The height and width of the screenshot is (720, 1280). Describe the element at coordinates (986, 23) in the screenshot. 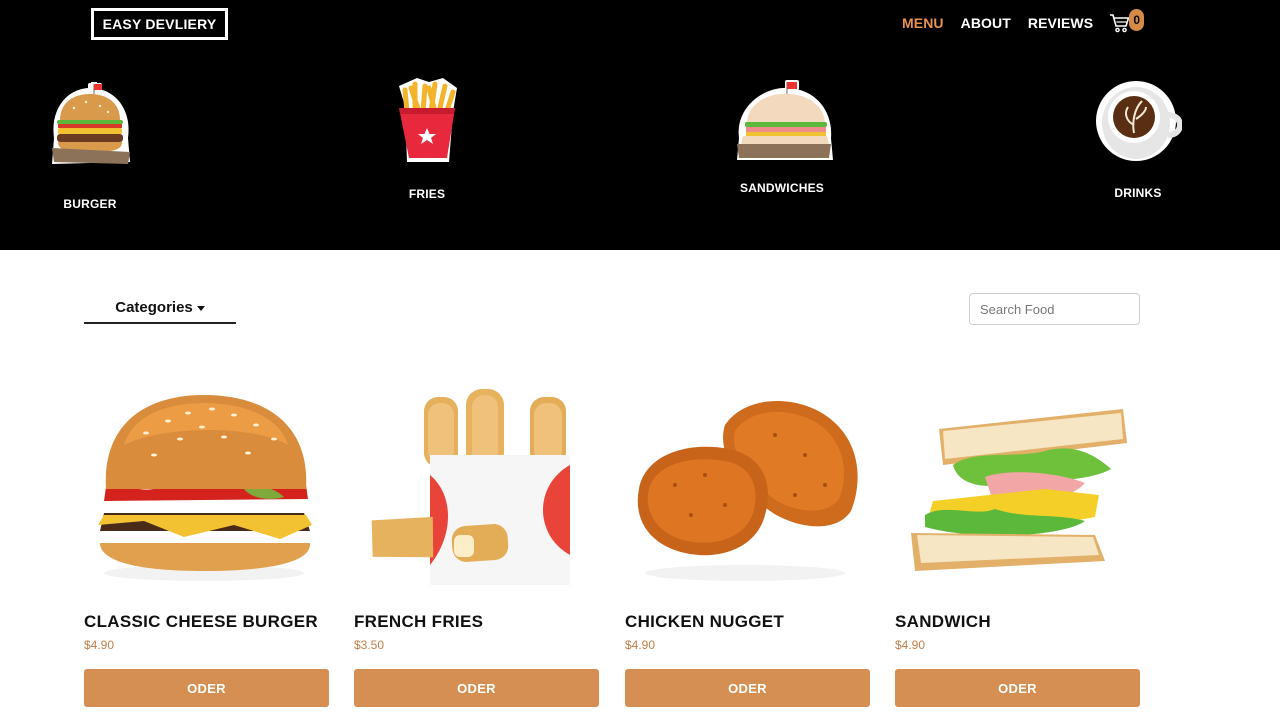

I see `nav-about: ABOUT` at that location.